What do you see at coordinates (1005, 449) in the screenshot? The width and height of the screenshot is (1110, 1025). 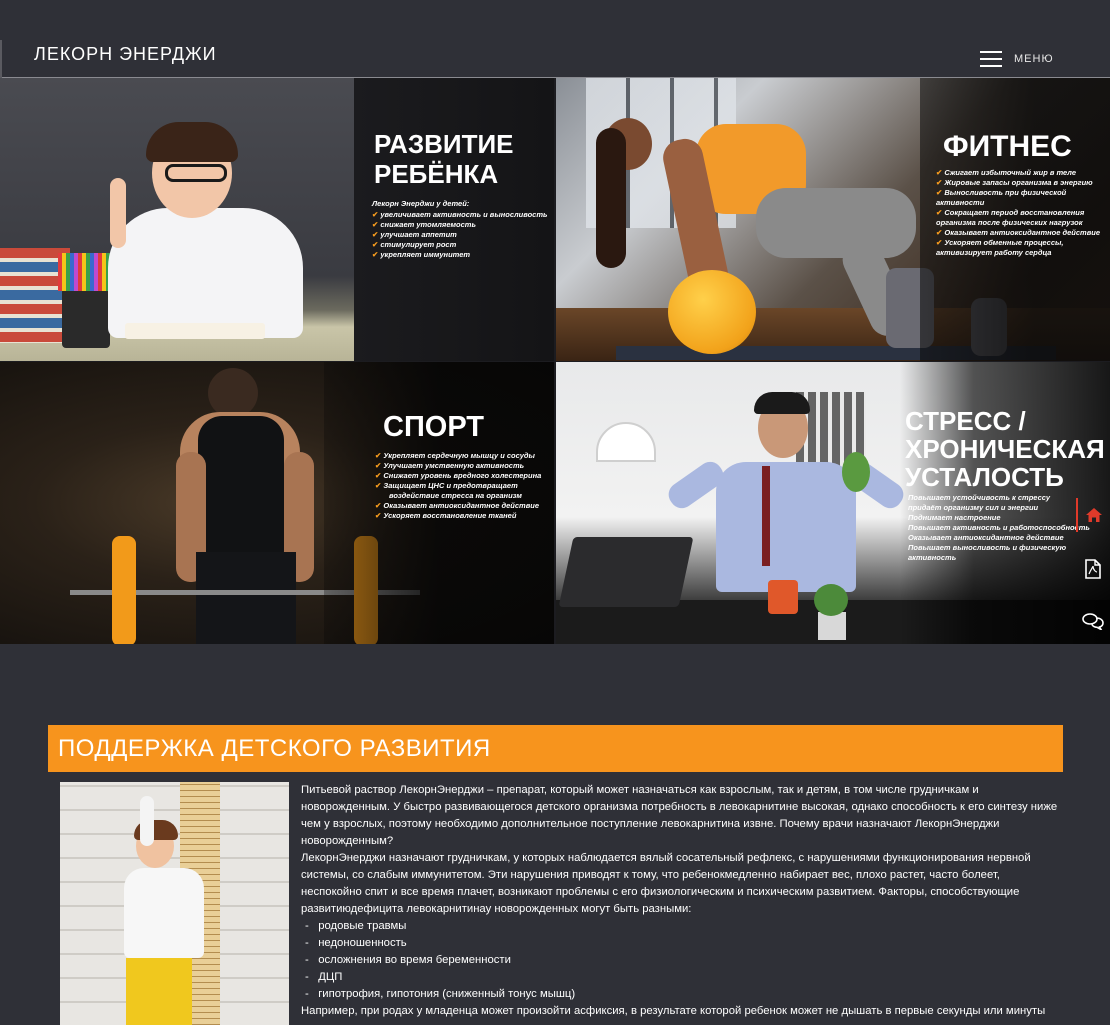 I see `tile-title: СТРЕСС / ХРОНИЧЕСКАЯ УСТАЛОСТЬ` at bounding box center [1005, 449].